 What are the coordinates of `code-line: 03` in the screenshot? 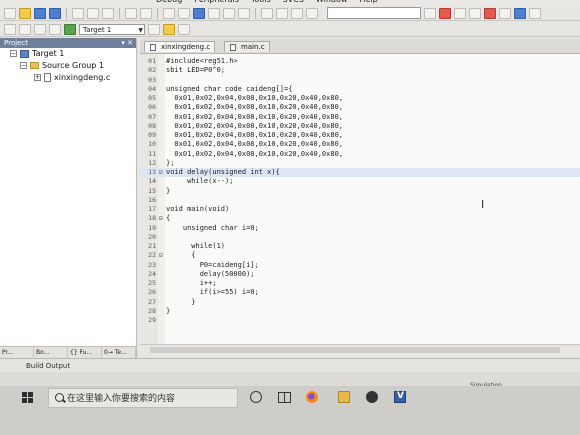 It's located at (360, 80).